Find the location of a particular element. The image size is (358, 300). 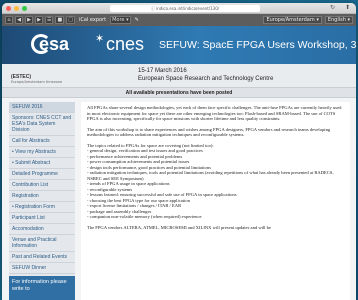

timezone-select: Europe/Amsterdam ▾ is located at coordinates (292, 20).